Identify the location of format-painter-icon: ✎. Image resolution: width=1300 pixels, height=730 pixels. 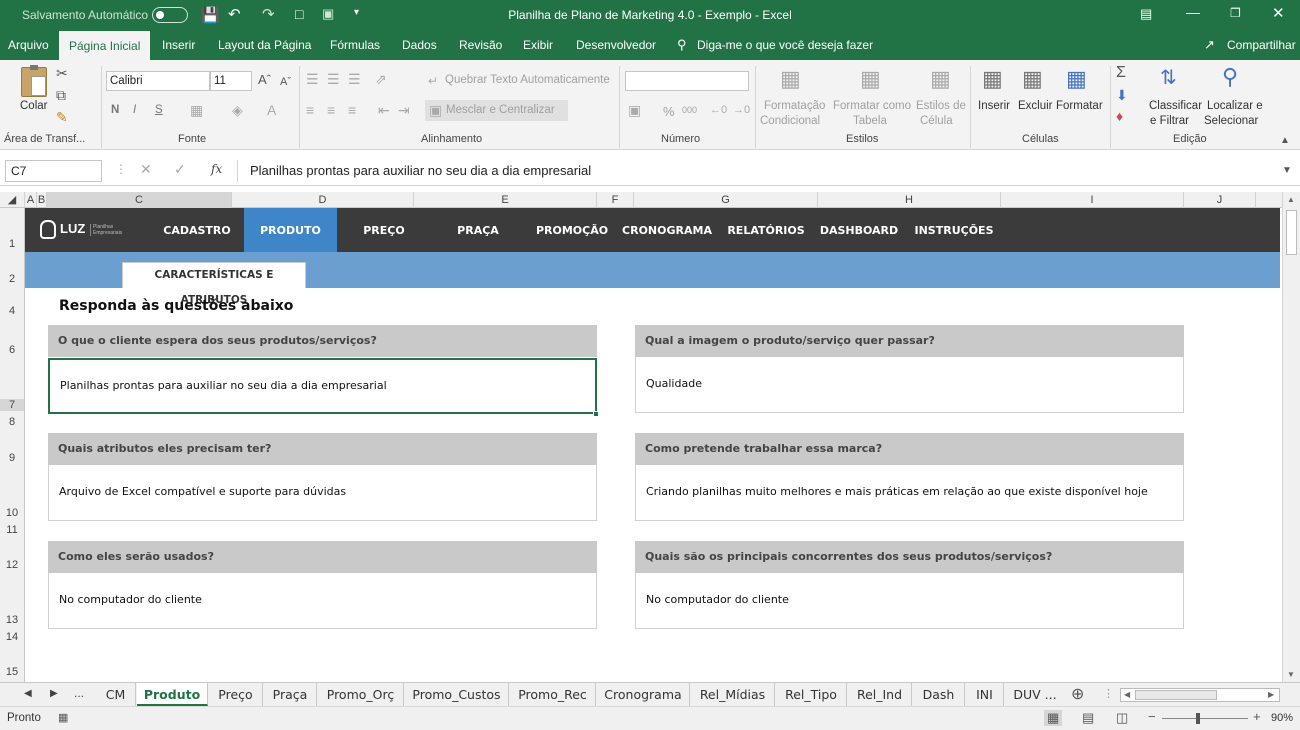
(62, 117).